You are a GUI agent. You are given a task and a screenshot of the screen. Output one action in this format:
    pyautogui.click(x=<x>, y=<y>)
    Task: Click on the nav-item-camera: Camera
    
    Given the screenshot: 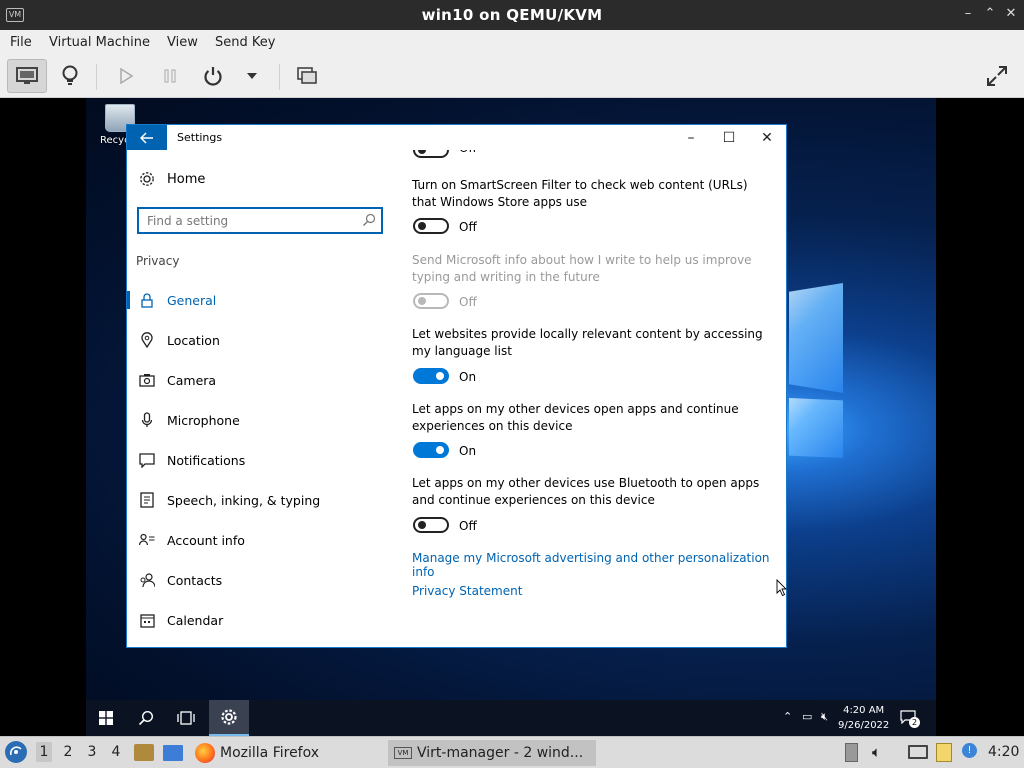 What is the action you would take?
    pyautogui.click(x=252, y=380)
    